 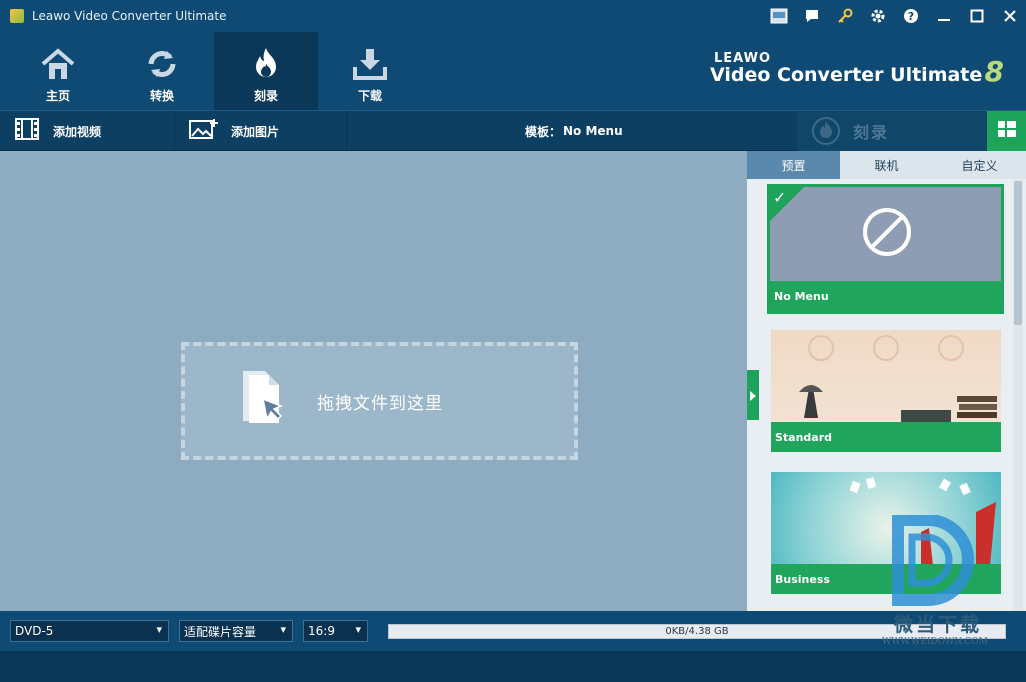 I want to click on convert-icon, so click(x=162, y=64).